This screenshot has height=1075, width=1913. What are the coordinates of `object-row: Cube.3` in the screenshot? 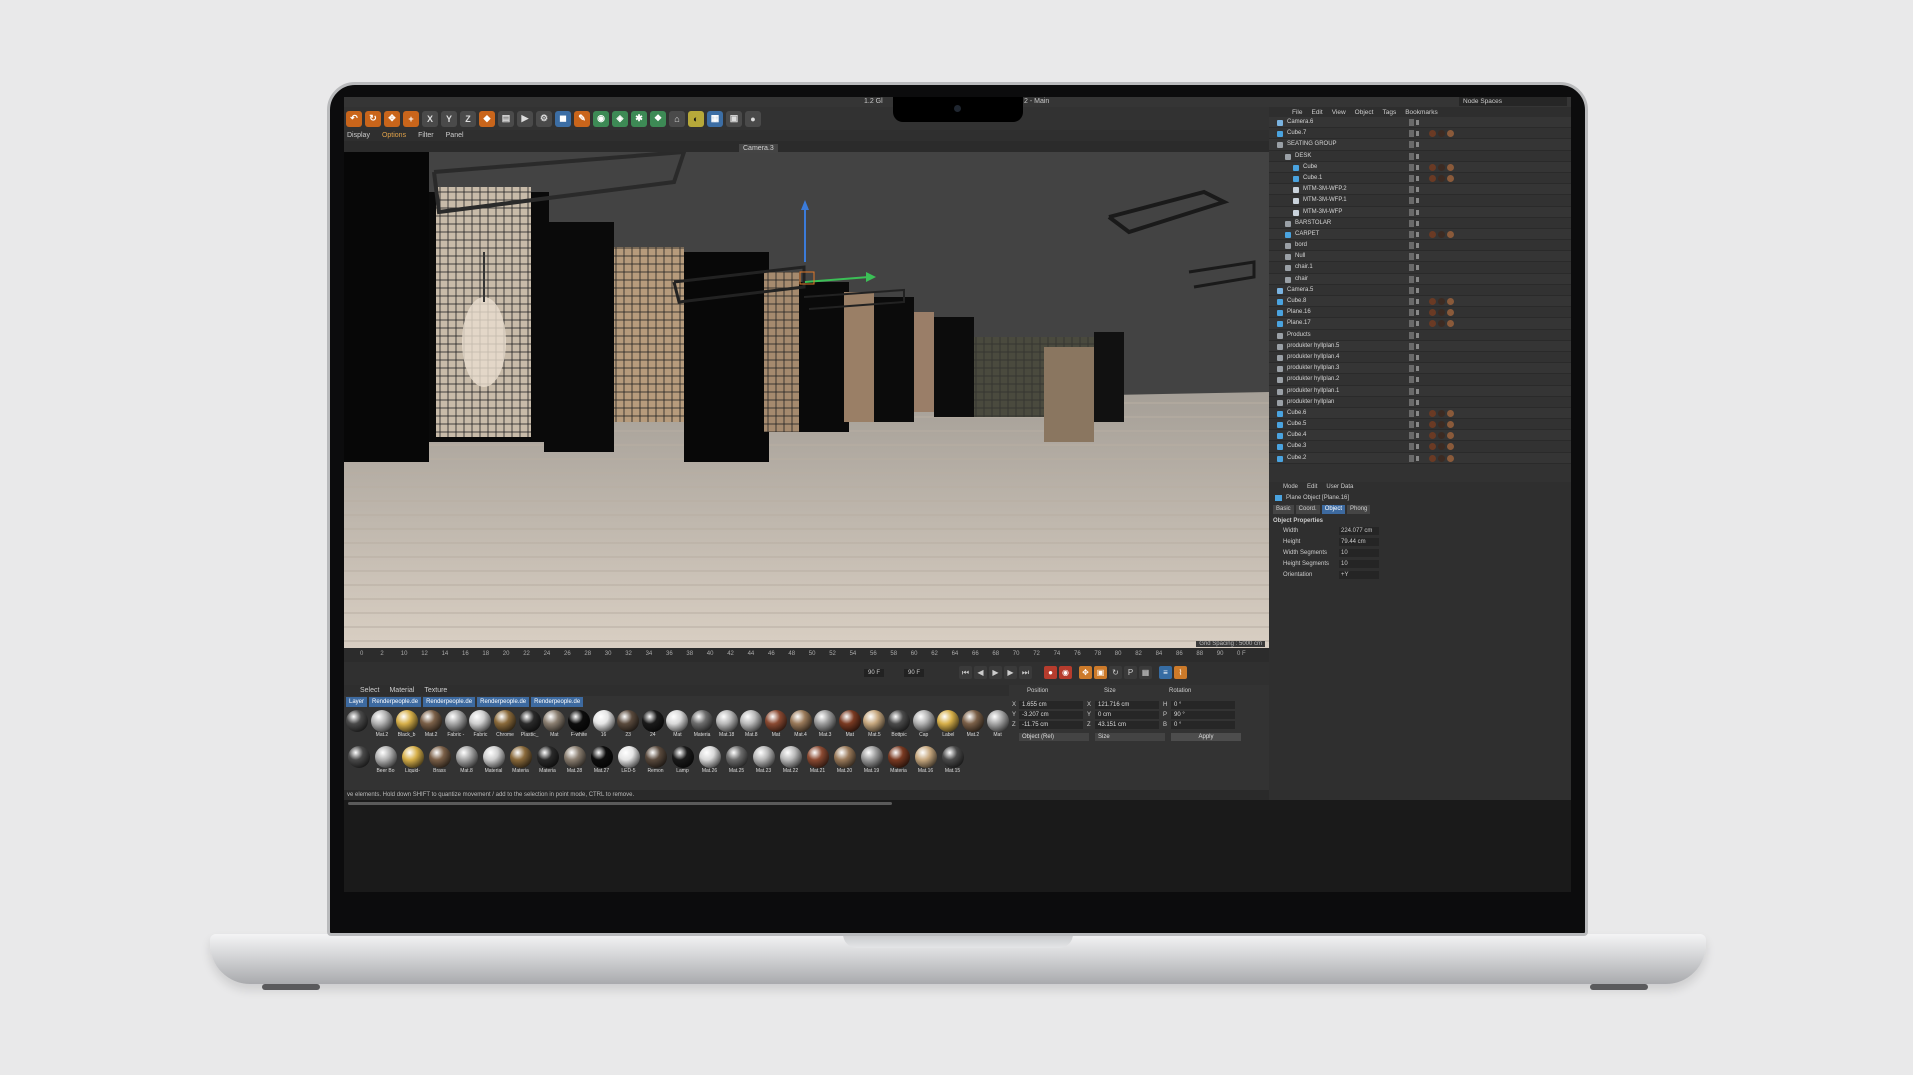 It's located at (1420, 447).